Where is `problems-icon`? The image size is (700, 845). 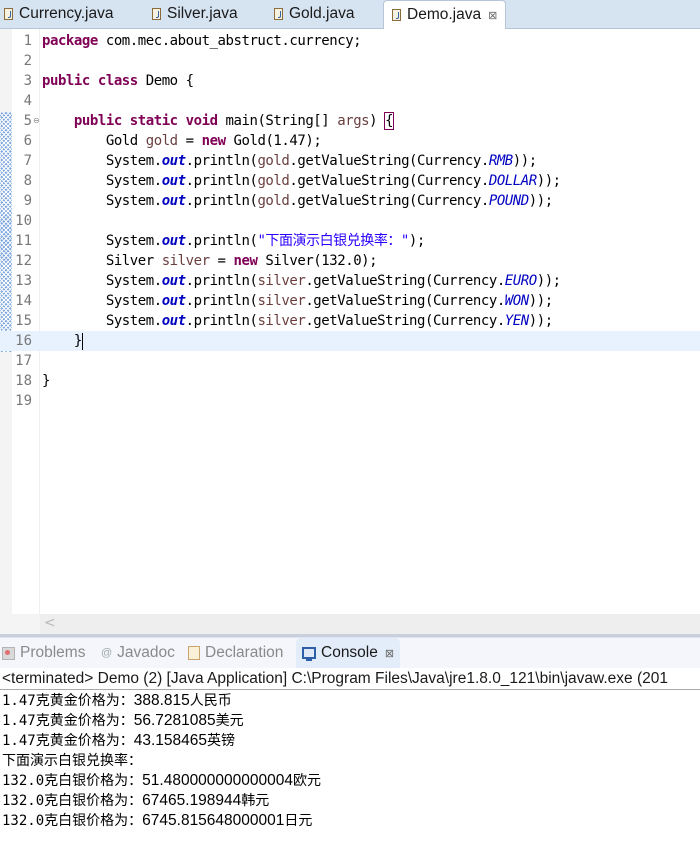
problems-icon is located at coordinates (8, 653).